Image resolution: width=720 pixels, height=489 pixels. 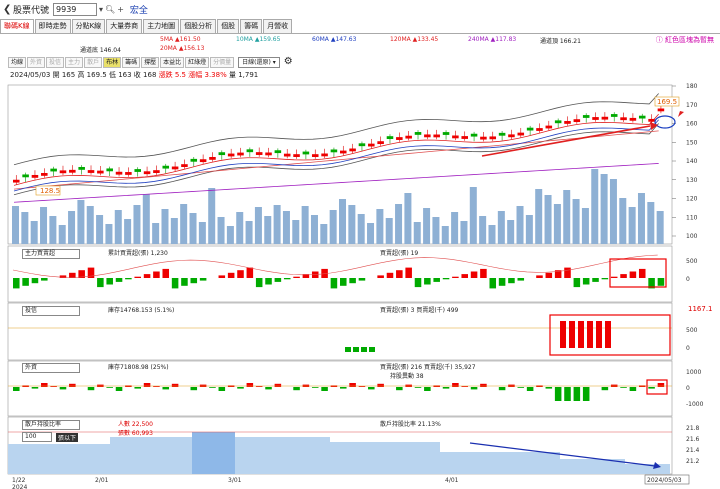 What do you see at coordinates (428, 367) in the screenshot?
I see `foreign-bar-label: 買賣超(張) 216 買賣超(千) 35,927` at bounding box center [428, 367].